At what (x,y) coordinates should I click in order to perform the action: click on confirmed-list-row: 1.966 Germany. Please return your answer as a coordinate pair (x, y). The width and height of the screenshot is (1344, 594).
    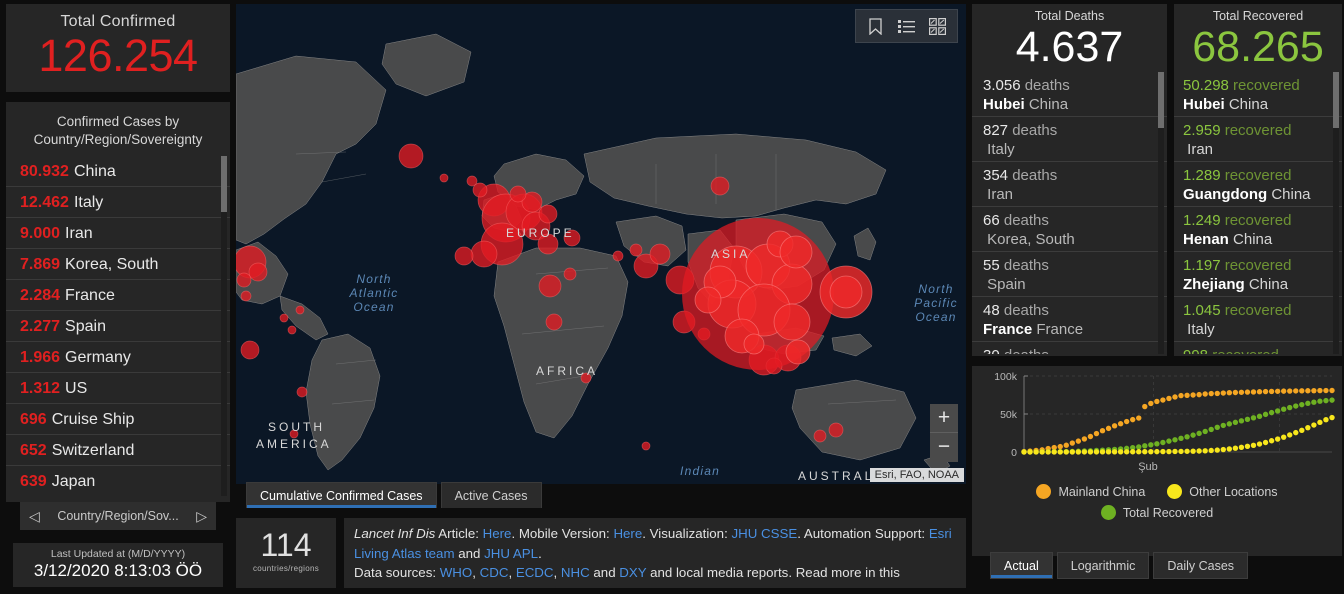
    Looking at the image, I should click on (118, 357).